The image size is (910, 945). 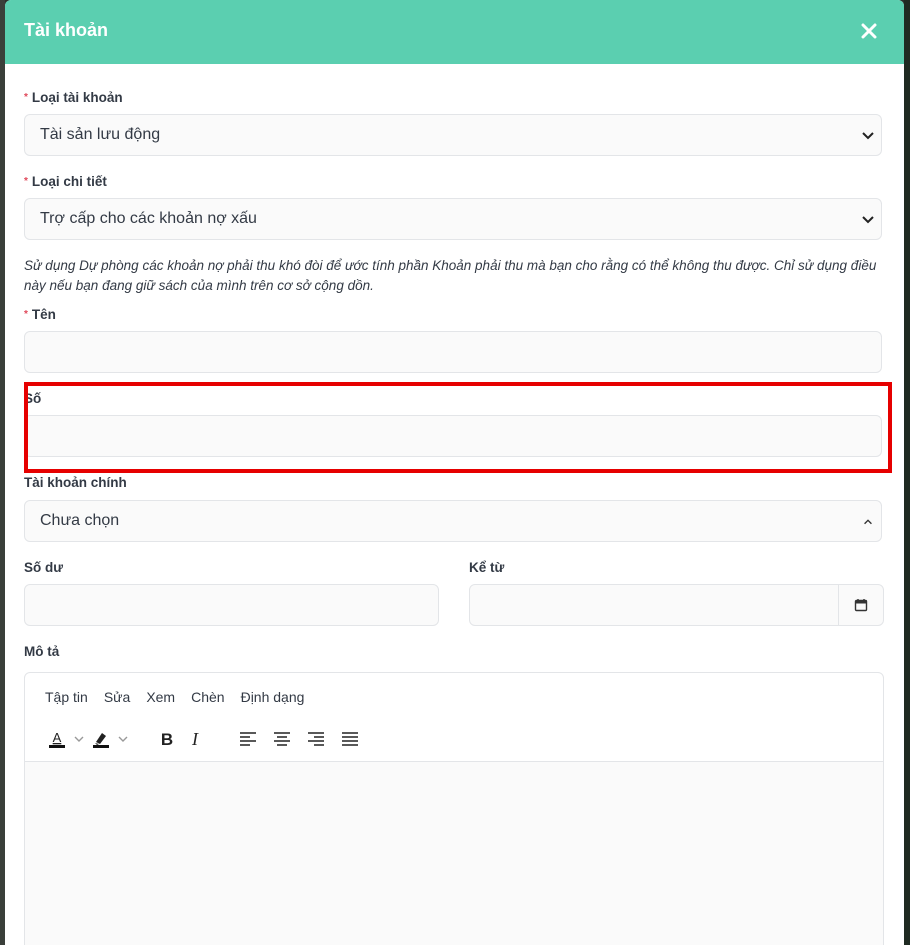 What do you see at coordinates (160, 697) in the screenshot?
I see `menu-view: Xem` at bounding box center [160, 697].